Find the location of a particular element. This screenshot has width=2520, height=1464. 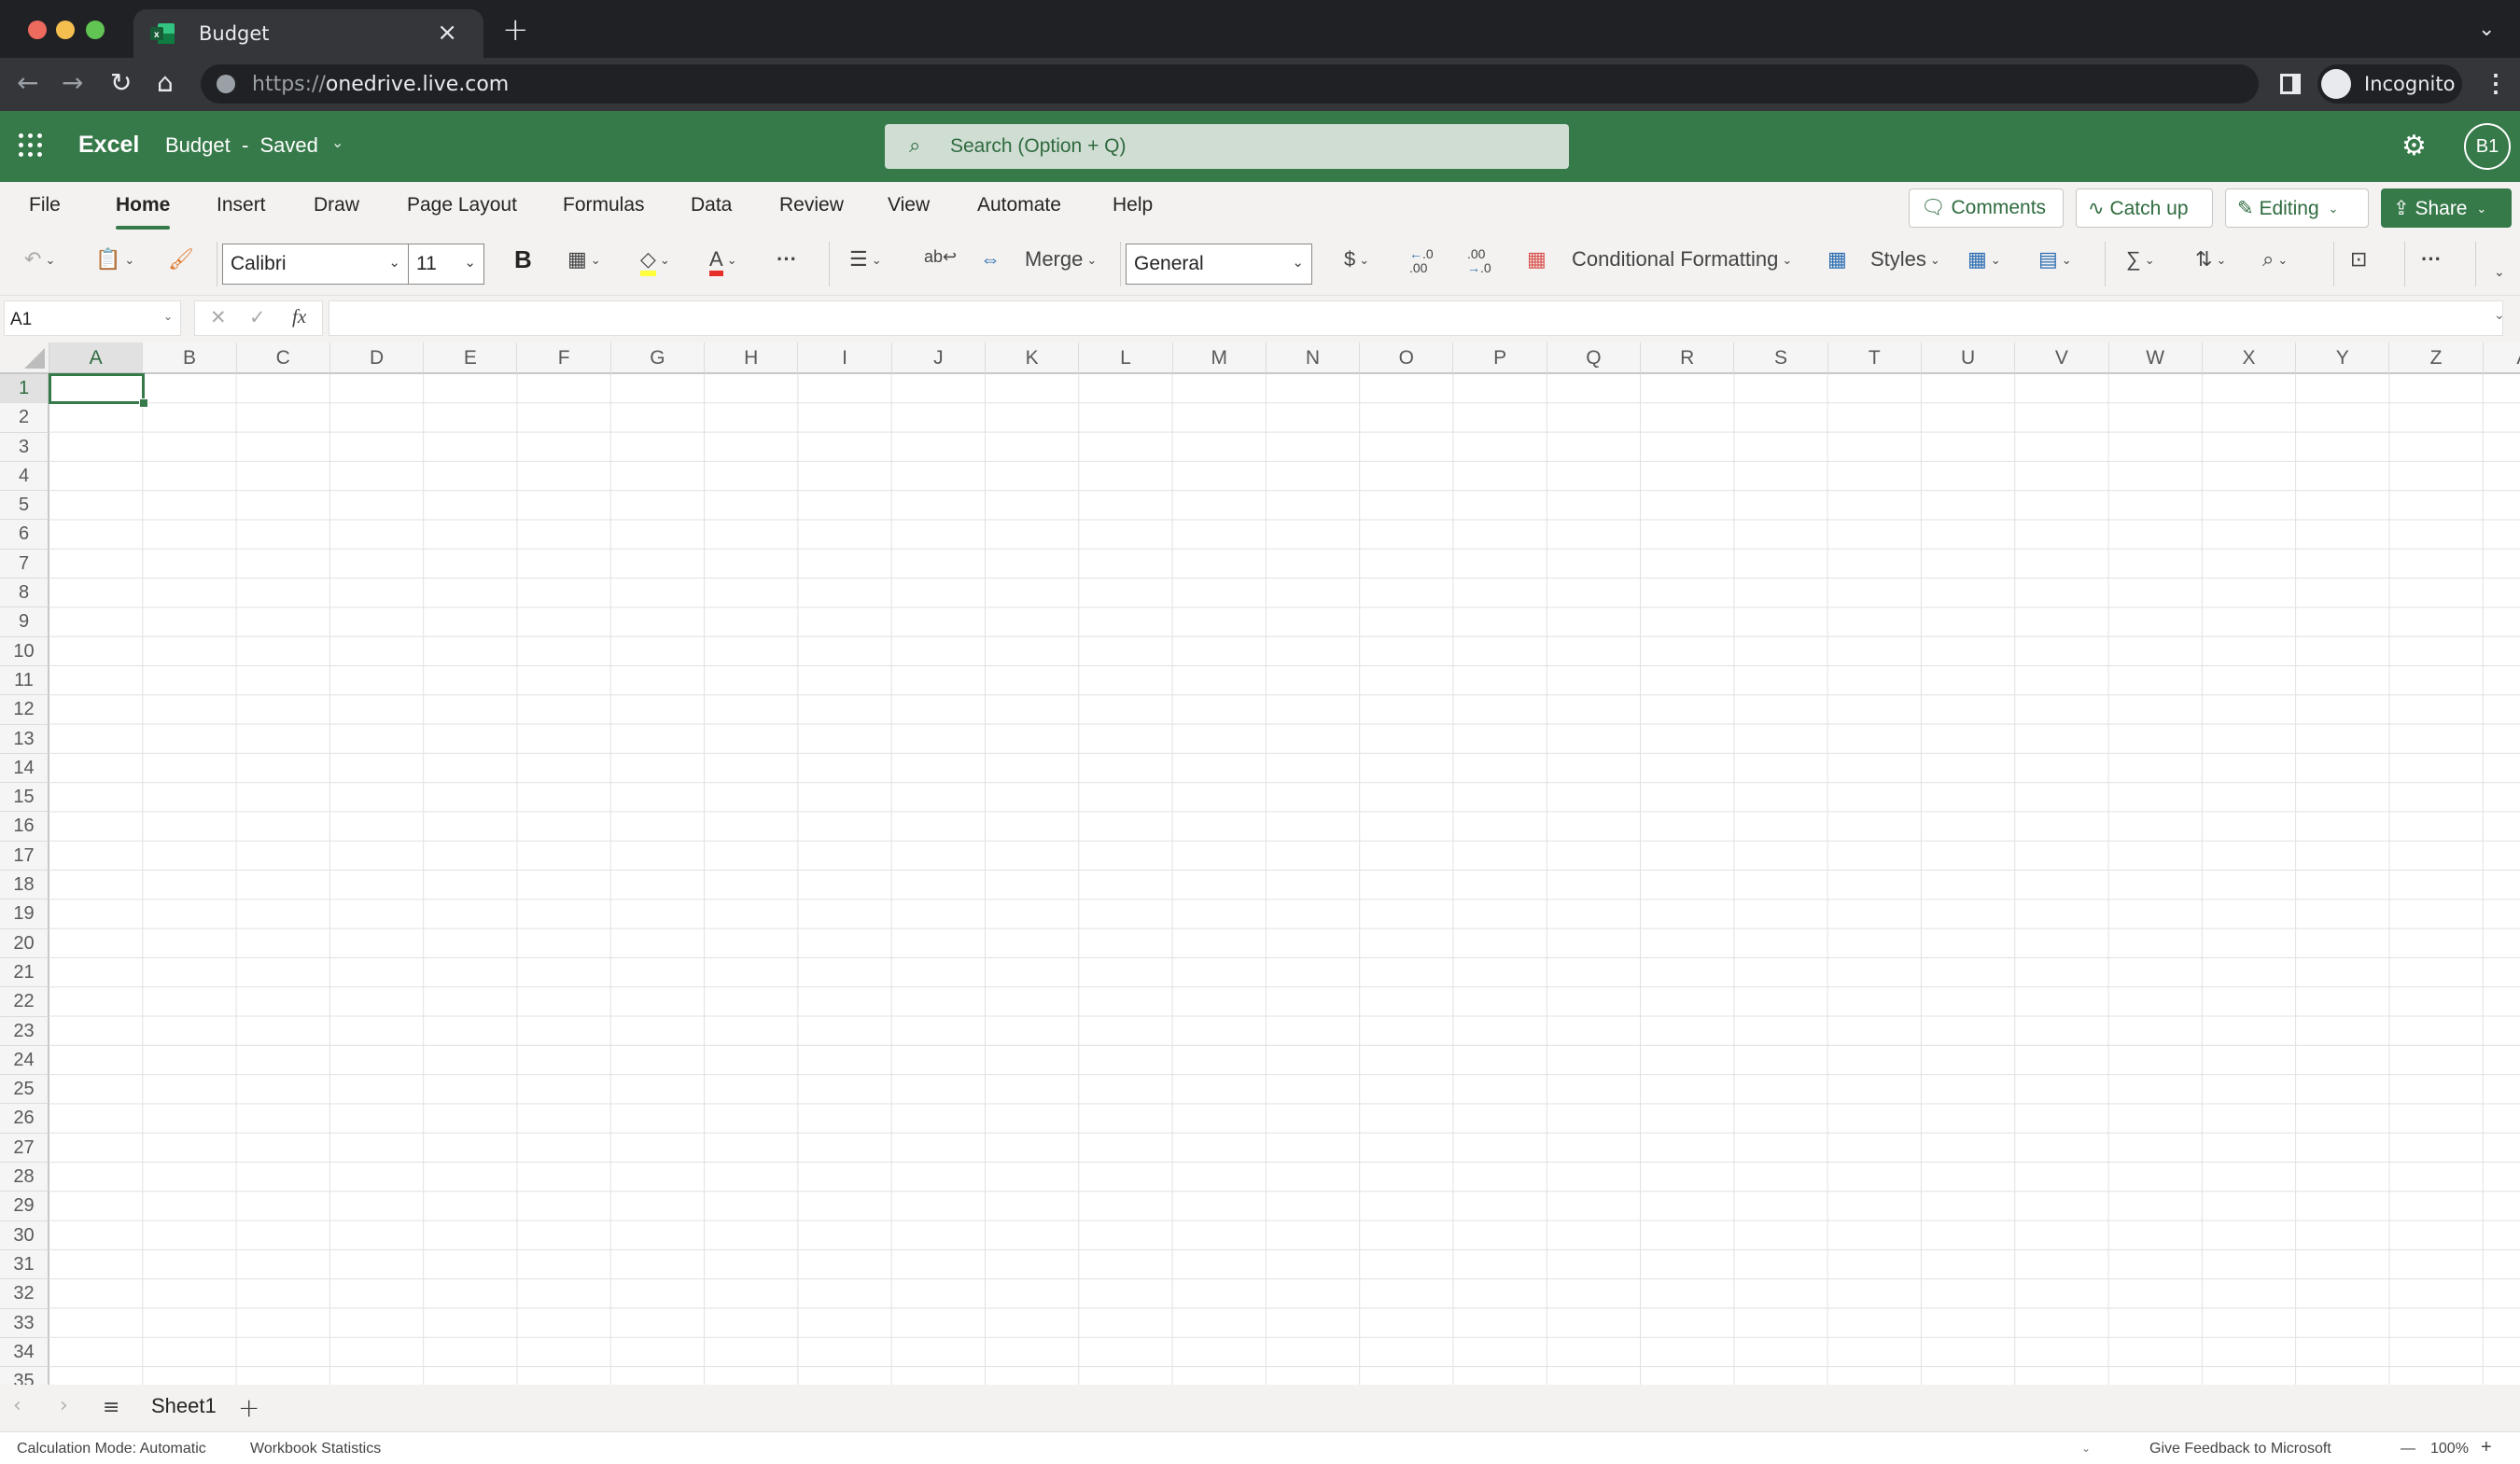

column-header: N is located at coordinates (1313, 358).